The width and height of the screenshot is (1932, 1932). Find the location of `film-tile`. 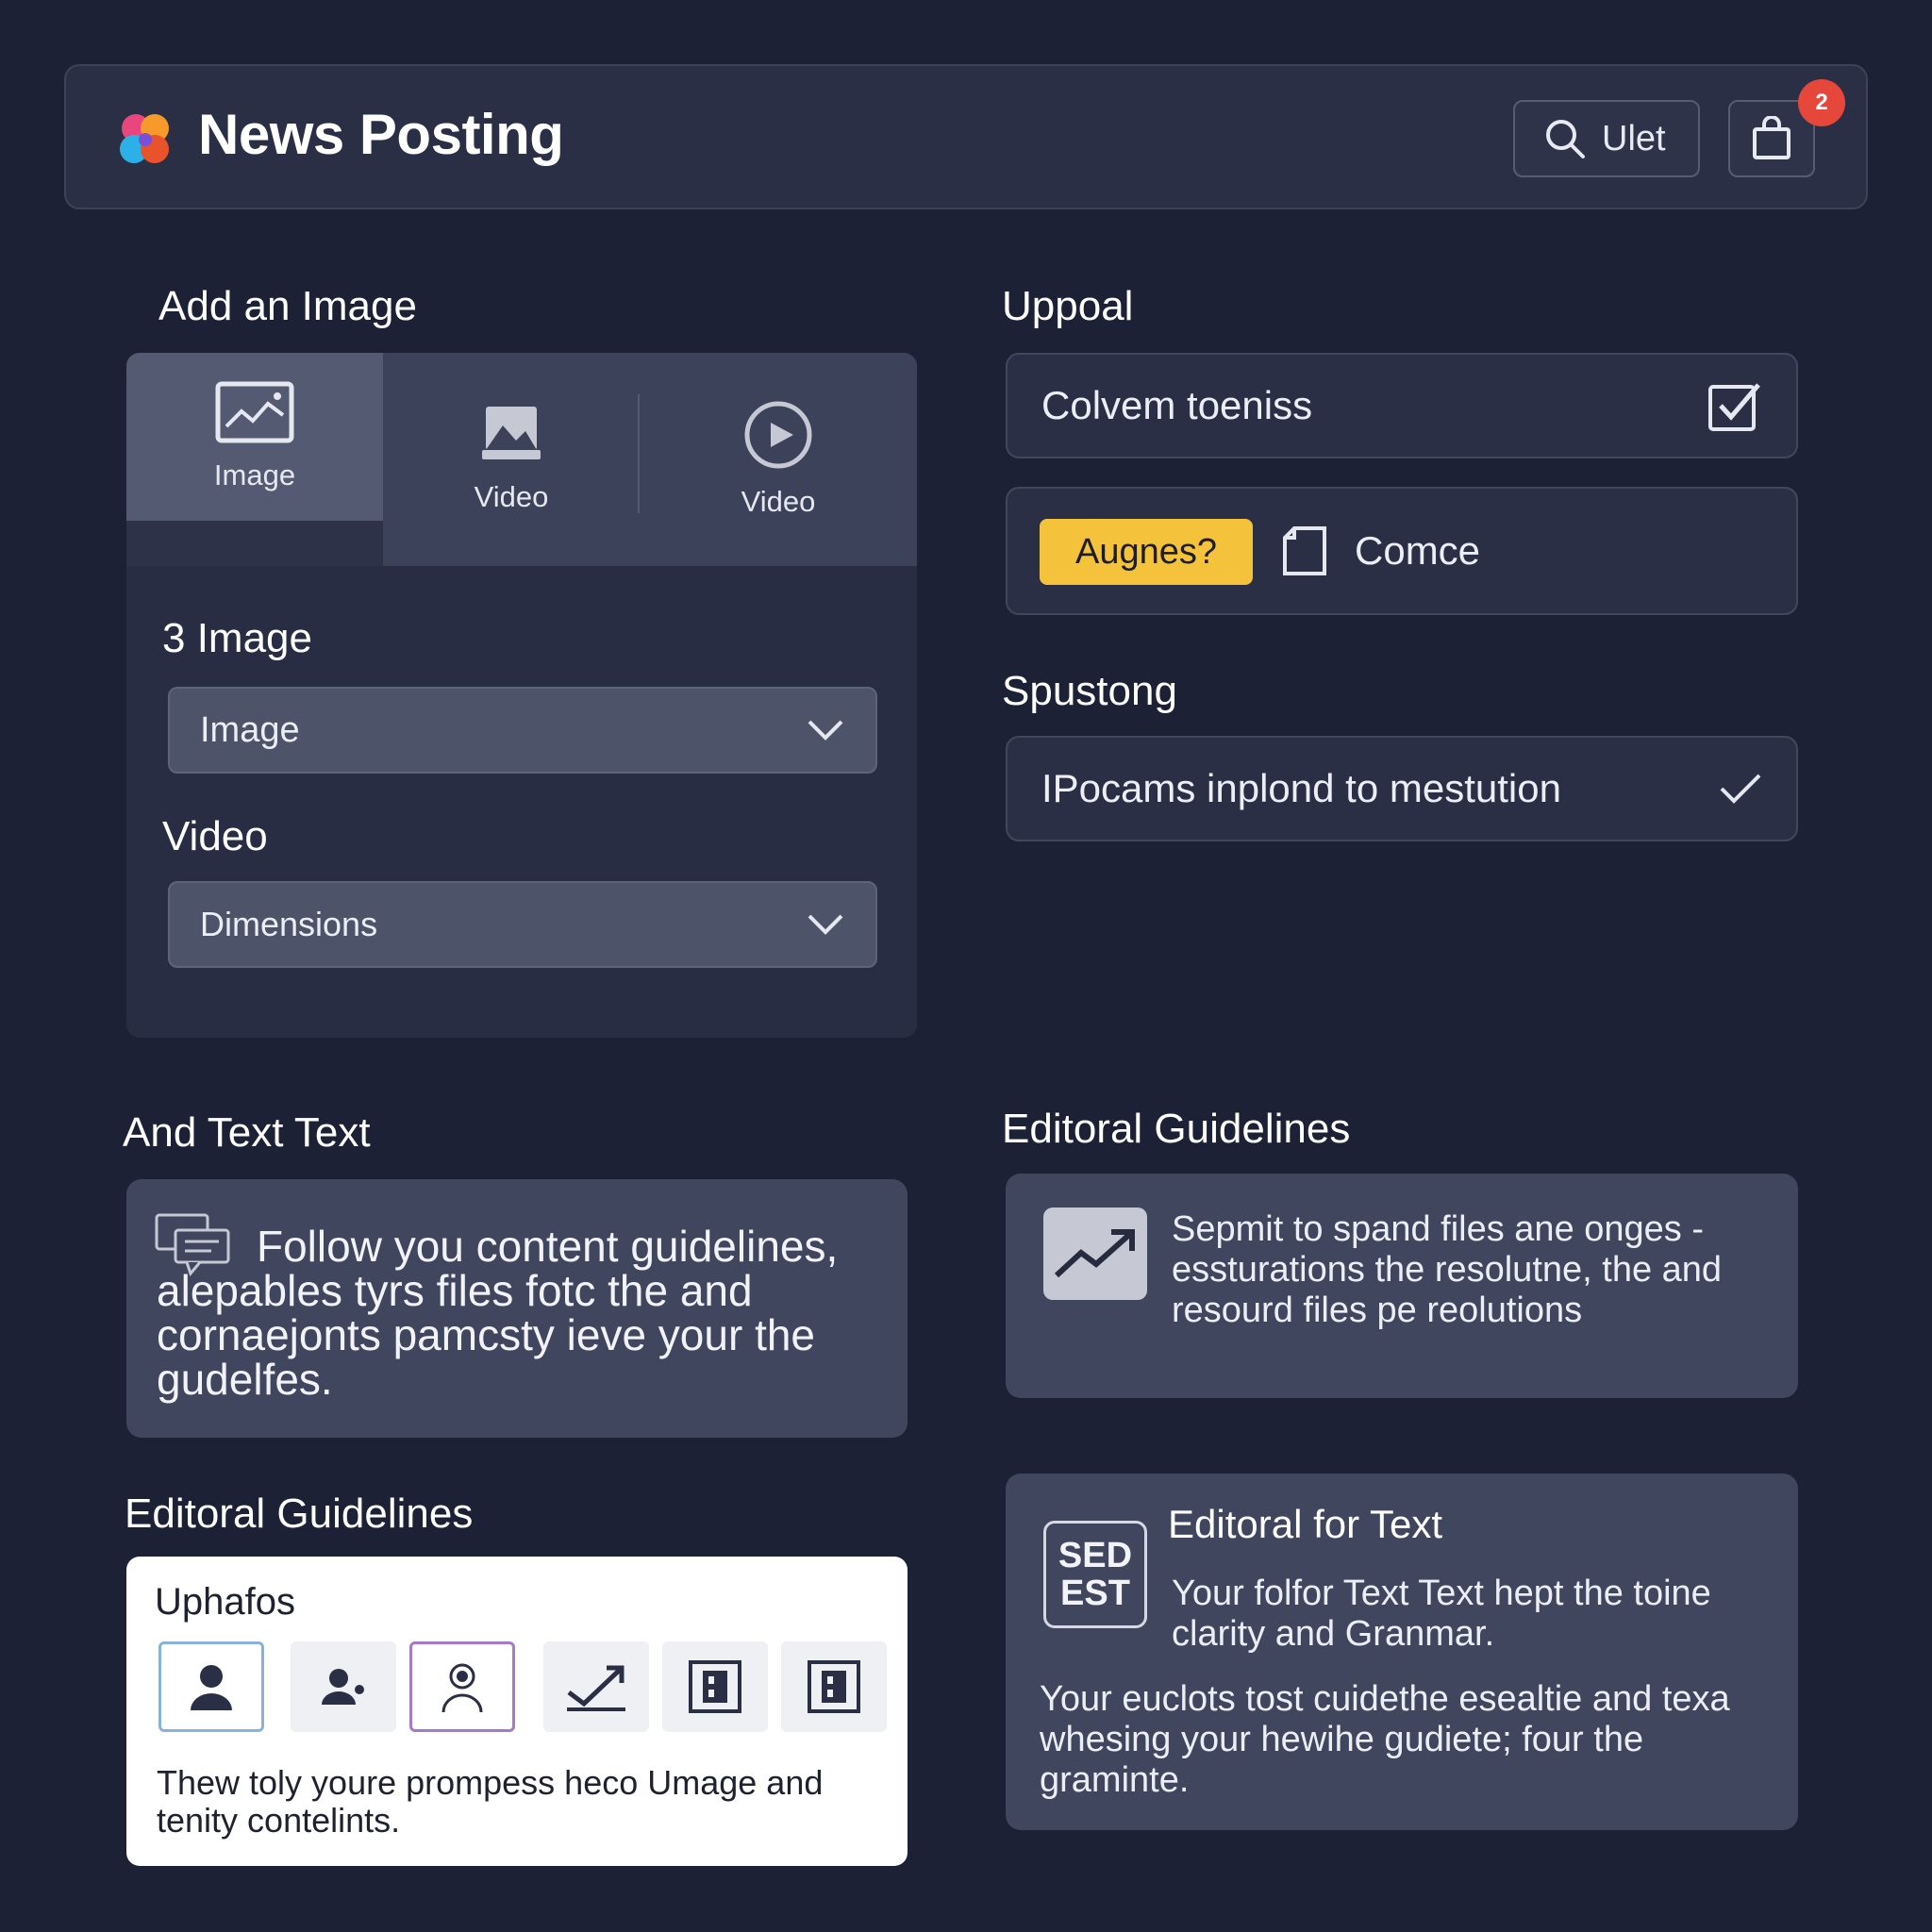

film-tile is located at coordinates (715, 1687).